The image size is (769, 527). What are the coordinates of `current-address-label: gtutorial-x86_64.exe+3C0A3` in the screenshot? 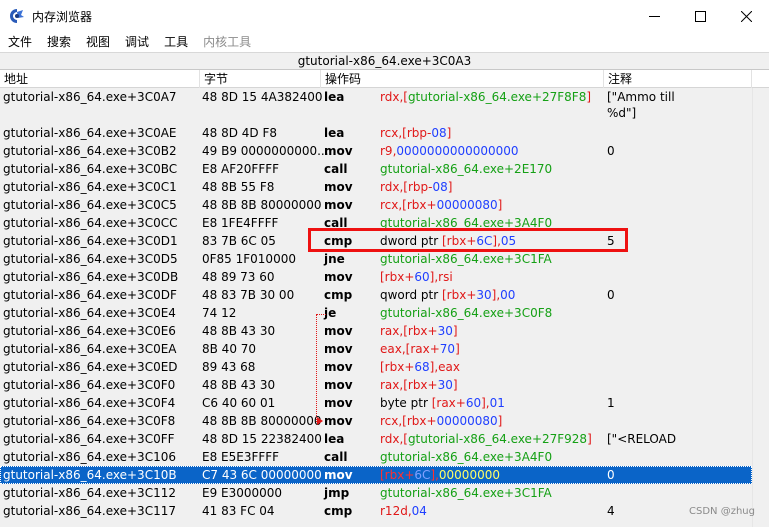 It's located at (384, 61).